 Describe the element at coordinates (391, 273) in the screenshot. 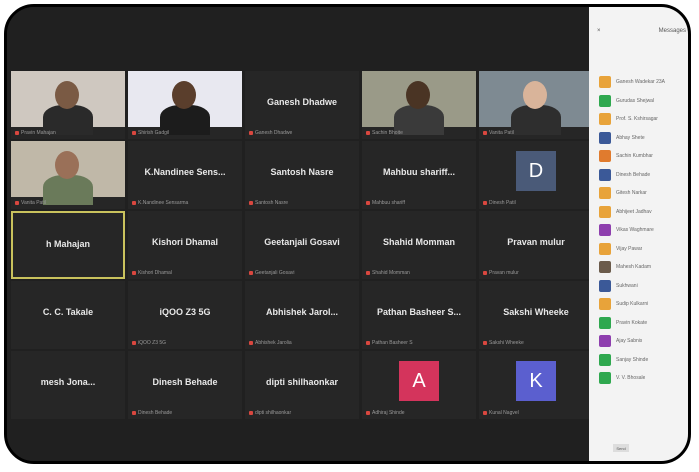

I see `tile-caption-text: Shahid Momman` at that location.